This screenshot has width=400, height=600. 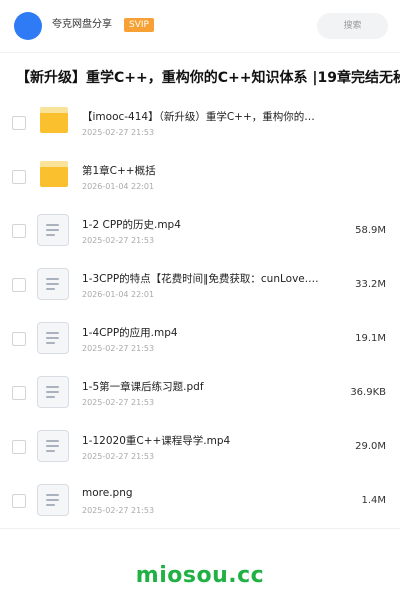 I want to click on folder-title: 【新升级】重学C++，重构你的C++知识体系 |19章完结无秘, so click(x=200, y=77).